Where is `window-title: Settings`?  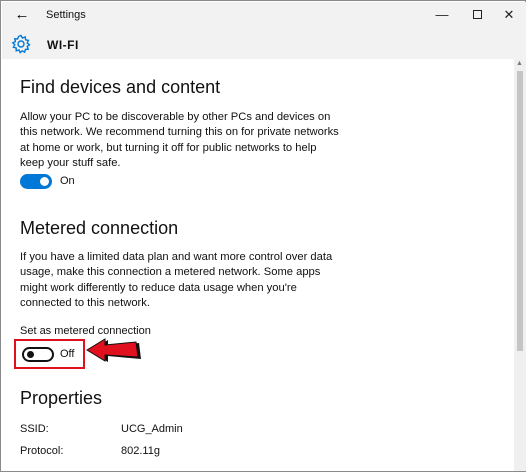 window-title: Settings is located at coordinates (66, 15).